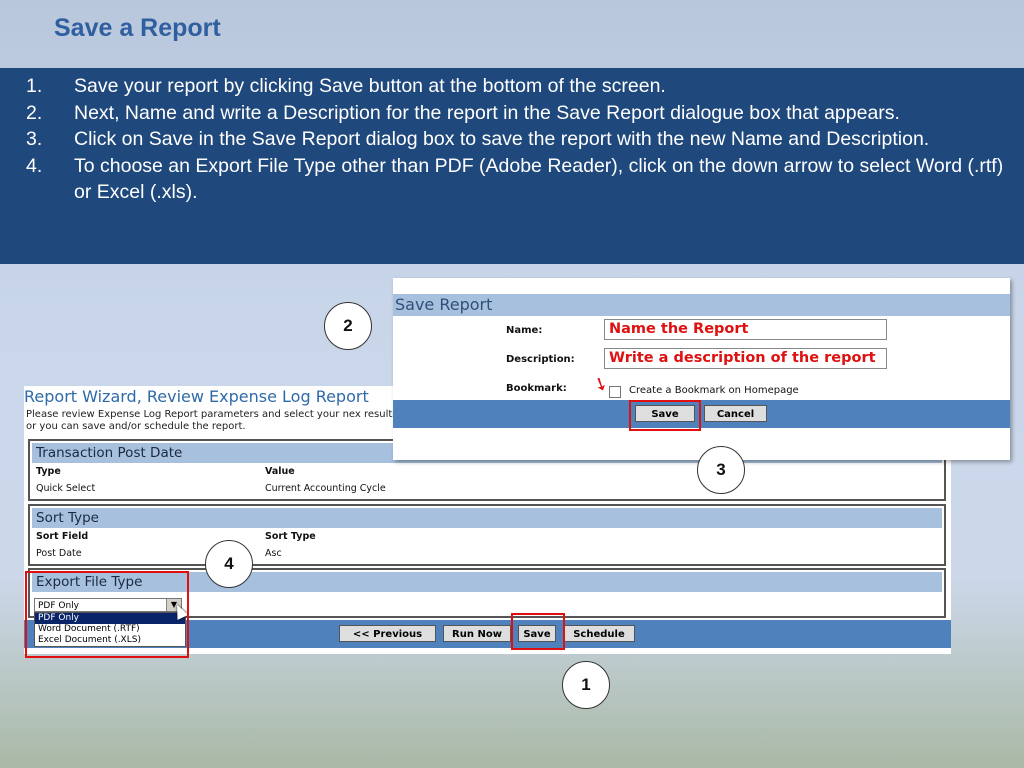  I want to click on bookmark-checkbox-label: Create a Bookmark on Homepage, so click(714, 390).